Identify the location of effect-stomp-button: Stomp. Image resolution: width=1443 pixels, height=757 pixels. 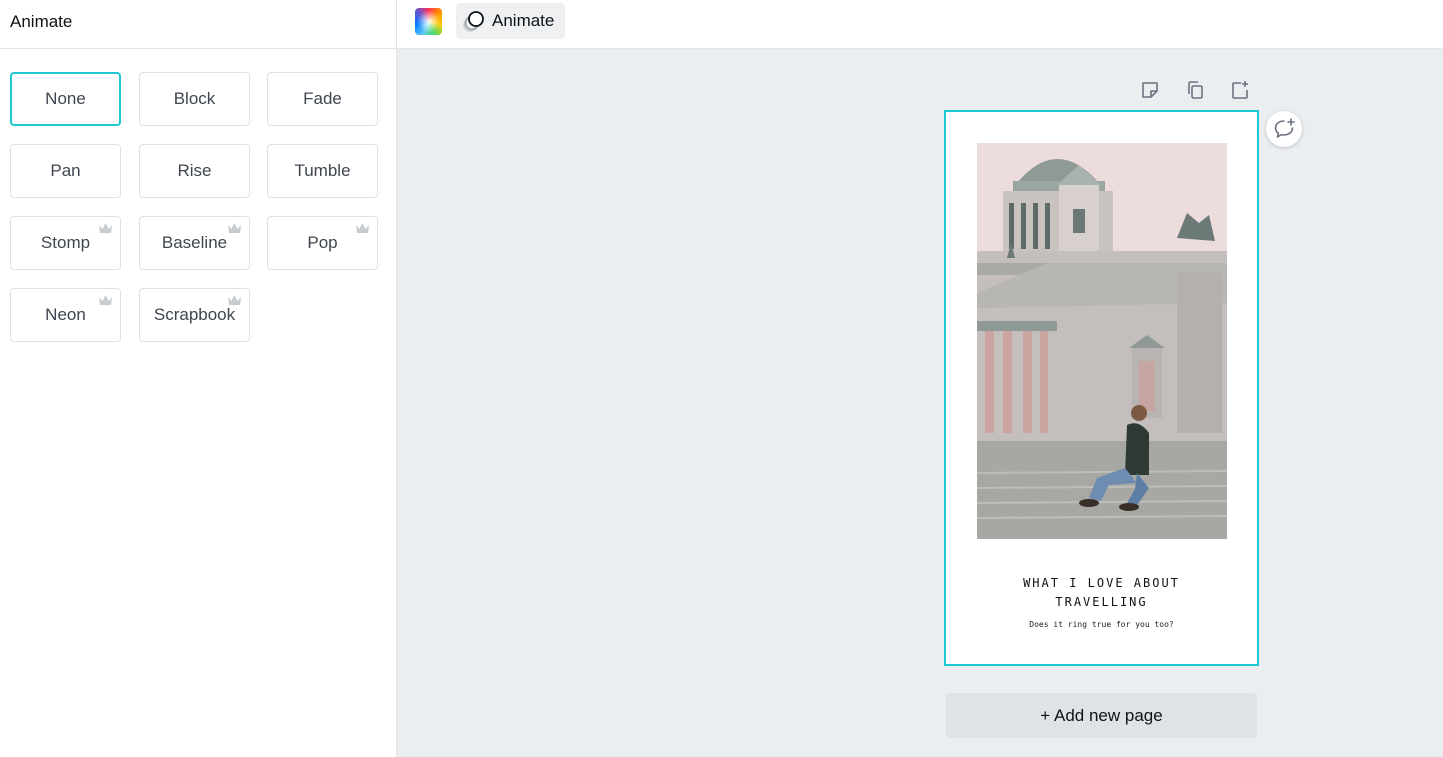
(65, 243).